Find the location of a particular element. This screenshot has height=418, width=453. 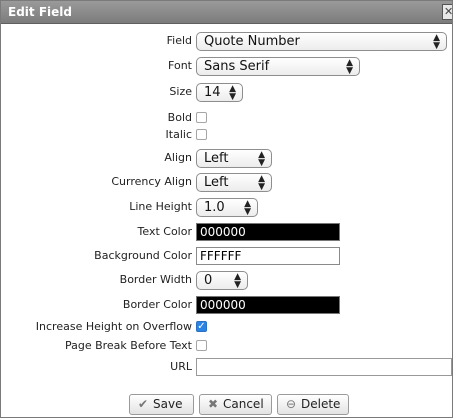

dialog-titlebar: Edit Field ✕ is located at coordinates (226, 12).